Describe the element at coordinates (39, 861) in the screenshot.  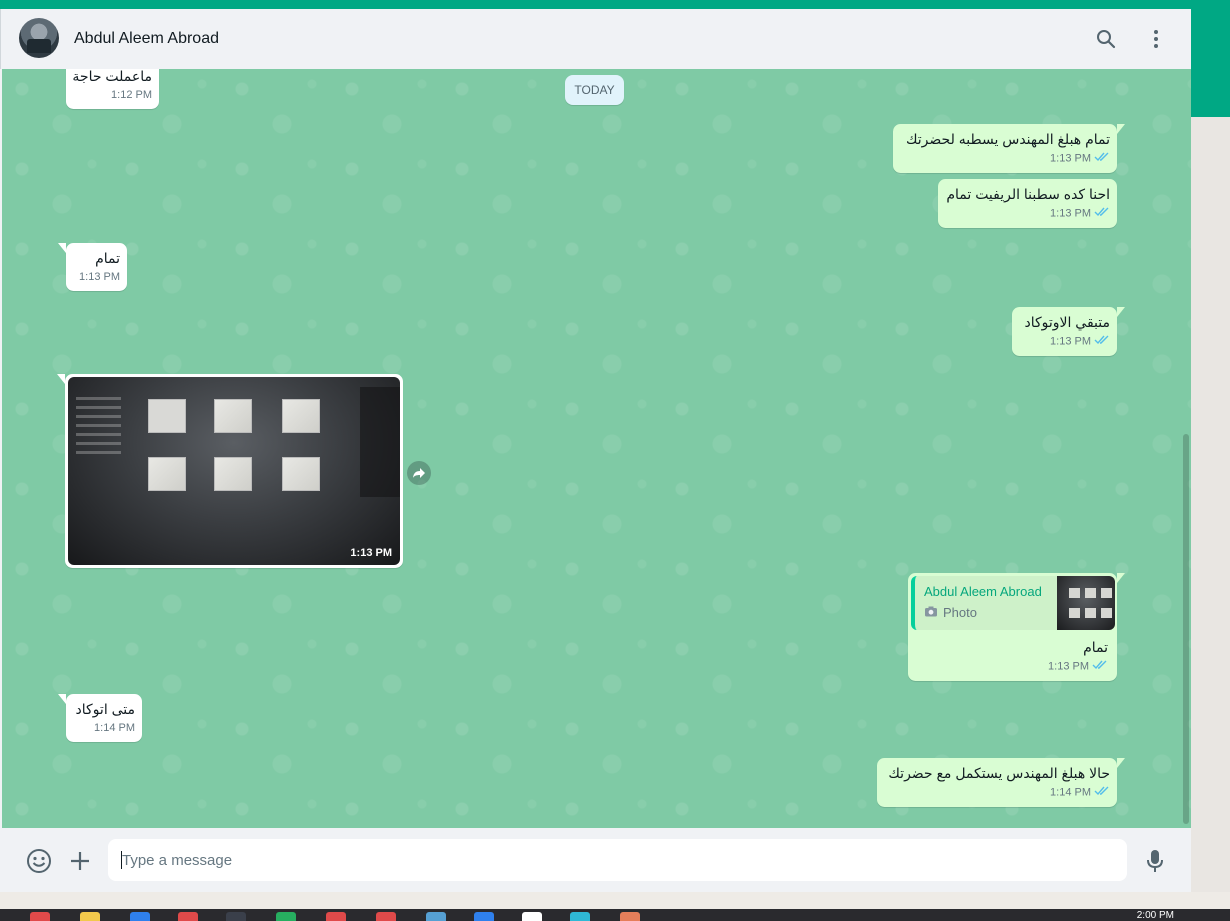
I see `emoji-icon` at that location.